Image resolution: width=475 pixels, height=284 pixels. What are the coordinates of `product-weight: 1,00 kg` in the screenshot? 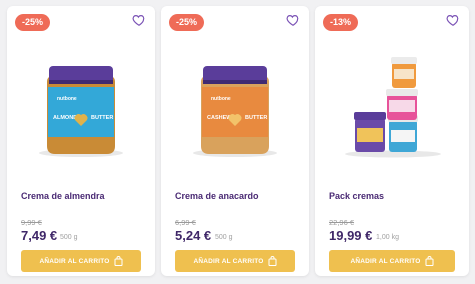 It's located at (387, 237).